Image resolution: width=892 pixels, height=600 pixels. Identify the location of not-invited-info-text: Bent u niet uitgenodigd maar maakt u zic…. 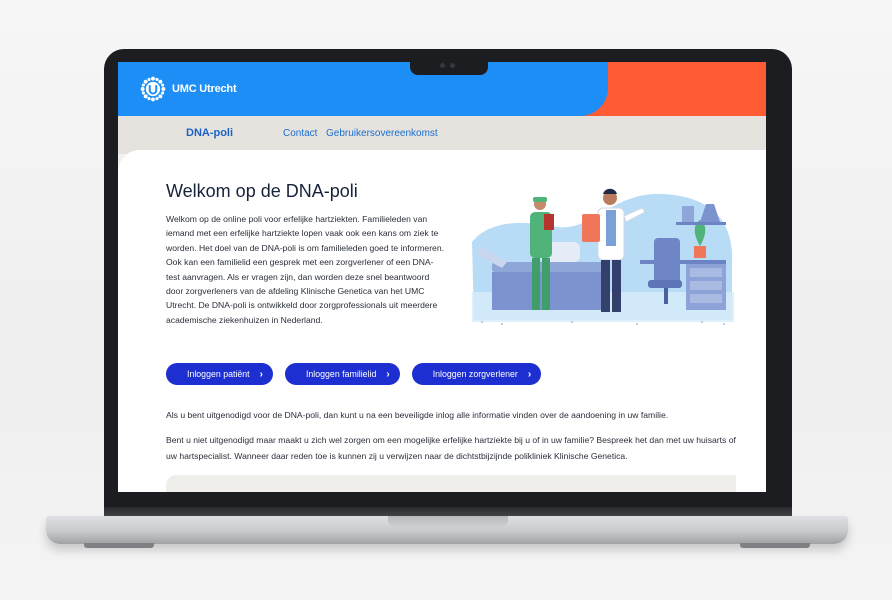
(451, 448).